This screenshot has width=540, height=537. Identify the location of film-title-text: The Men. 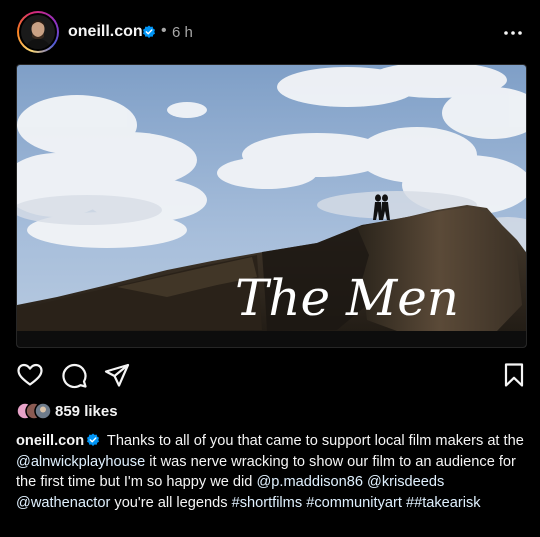
(347, 298).